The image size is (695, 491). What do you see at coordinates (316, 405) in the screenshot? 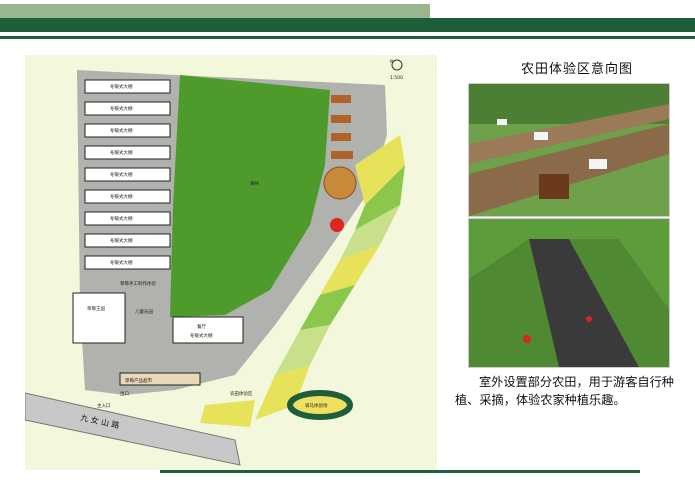
I see `horse-label: 骑马体验场` at bounding box center [316, 405].